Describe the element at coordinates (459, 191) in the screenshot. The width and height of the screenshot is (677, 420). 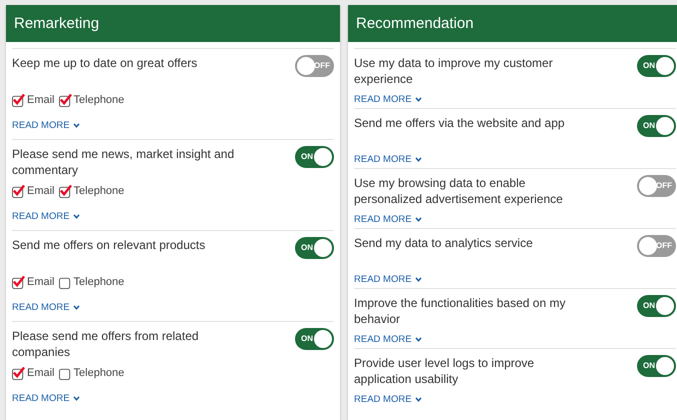
I see `consent-text: Use my browsing data to enable personalized advertisement experience` at that location.